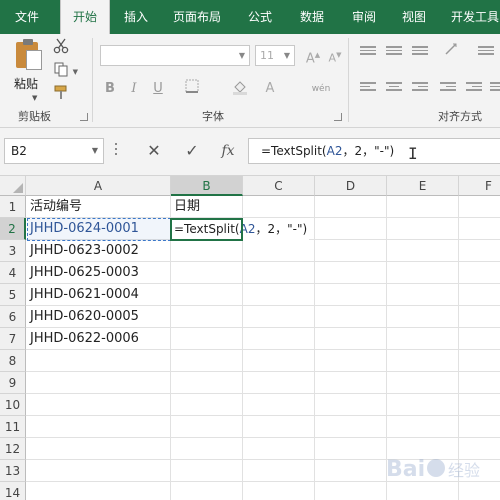 This screenshot has width=500, height=500. I want to click on paste-icon-page, so click(34, 60).